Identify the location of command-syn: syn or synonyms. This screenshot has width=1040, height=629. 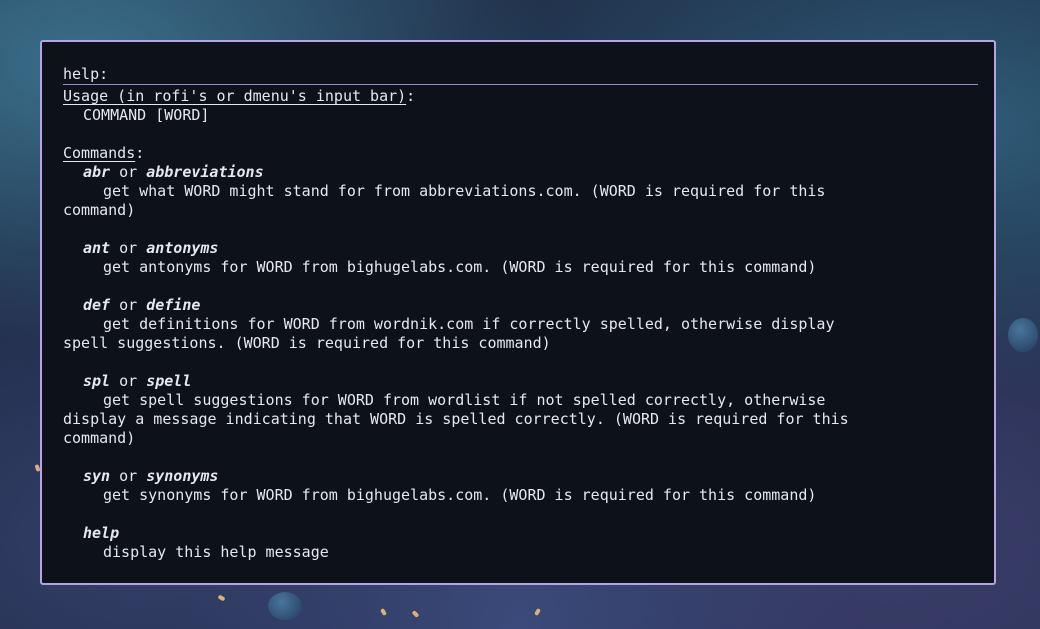
(520, 476).